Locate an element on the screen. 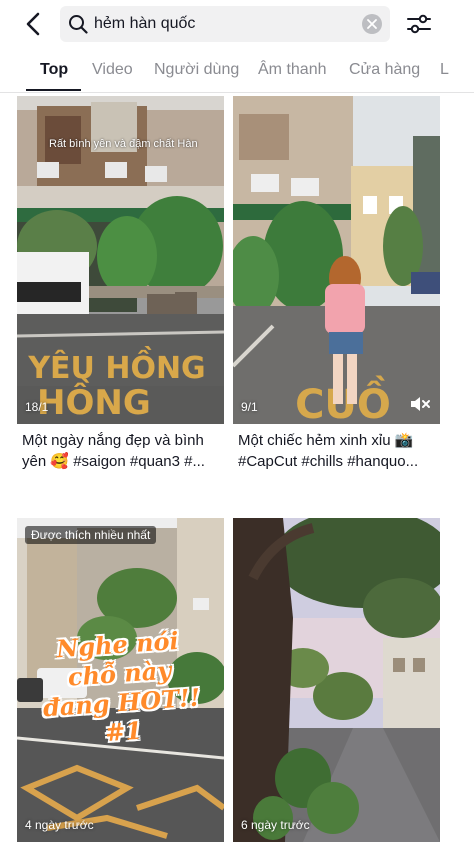 Image resolution: width=474 pixels, height=842 pixels. search-input: hẻm hàn quốc is located at coordinates (144, 24).